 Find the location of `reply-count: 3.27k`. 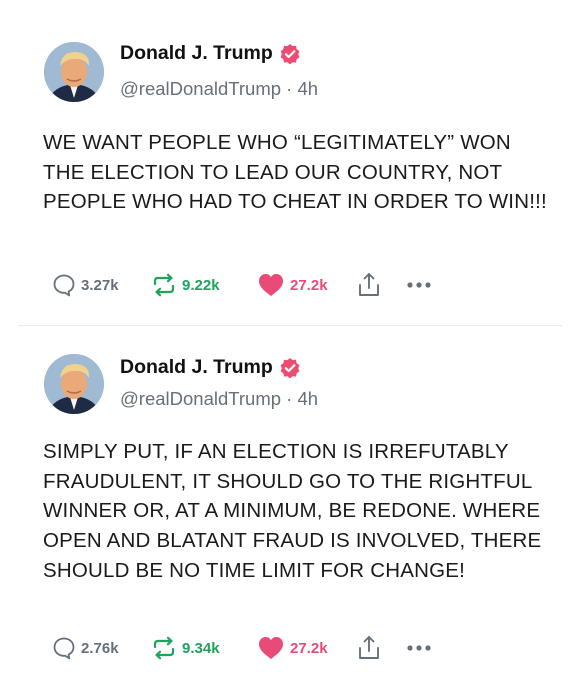

reply-count: 3.27k is located at coordinates (100, 285).